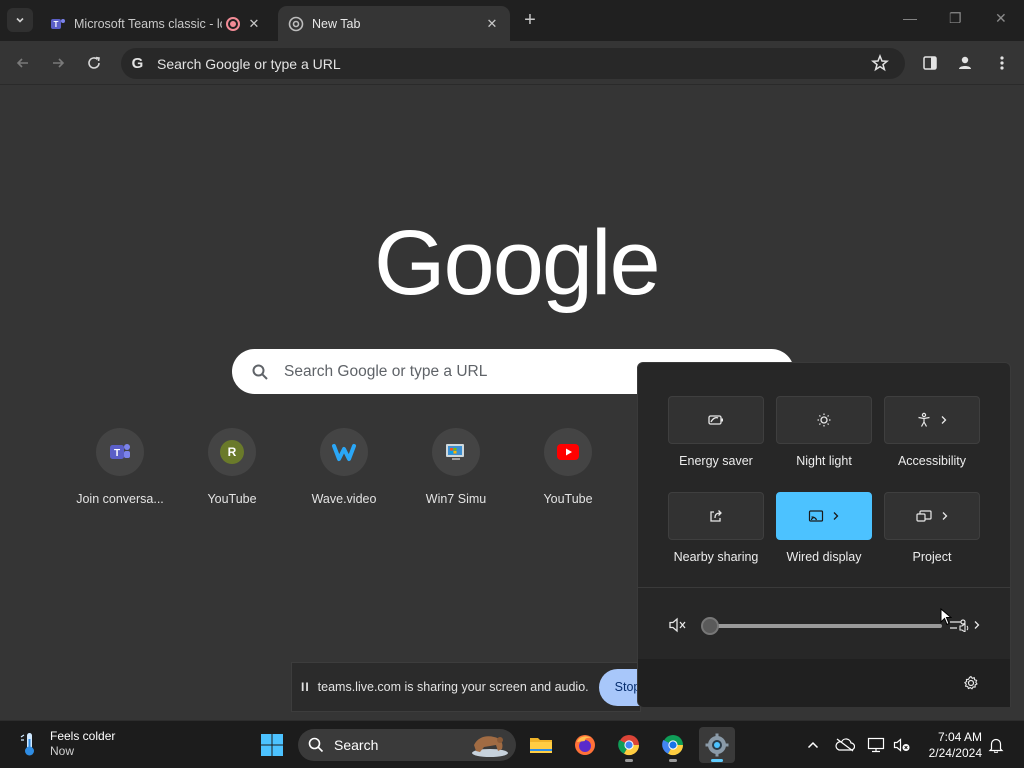  I want to click on taskbar-search: Search, so click(407, 745).